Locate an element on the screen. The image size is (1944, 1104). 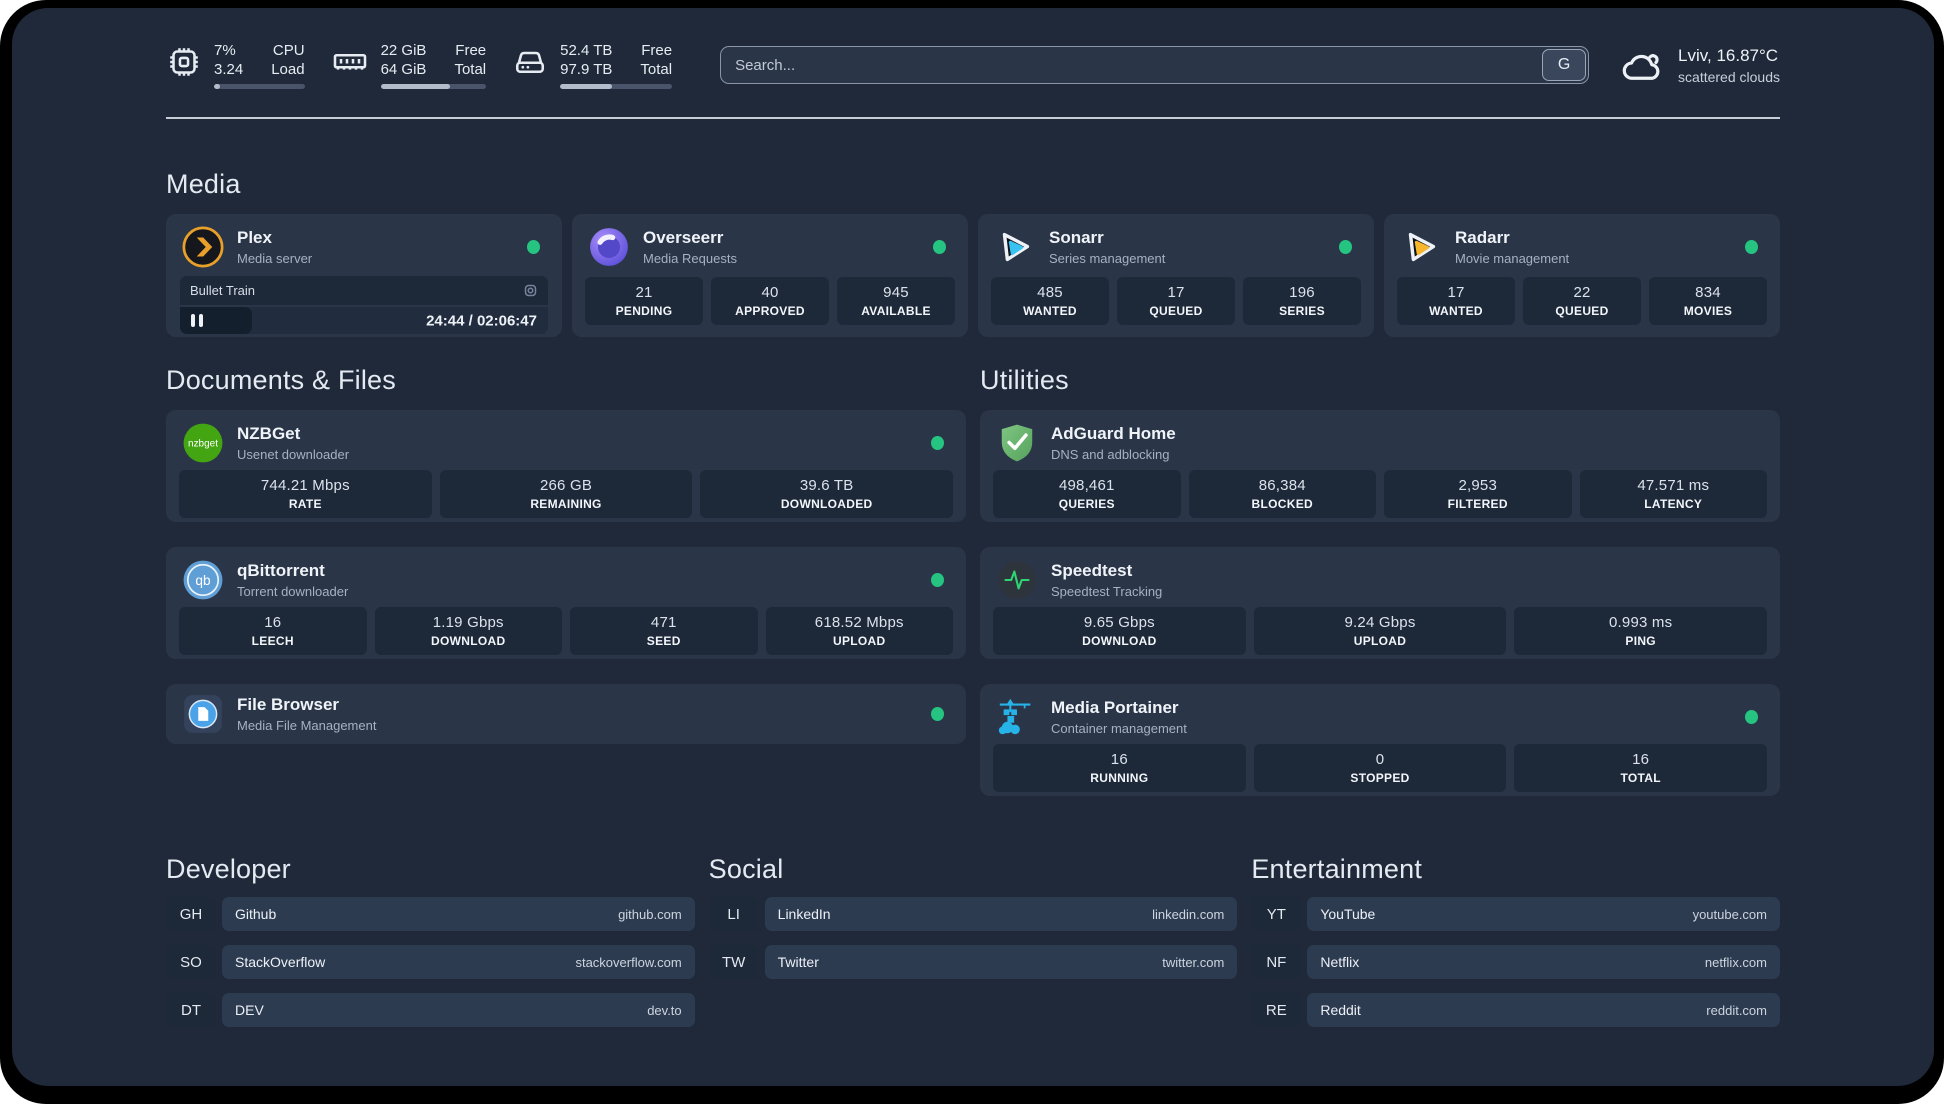
app-desc: Media Requests is located at coordinates (690, 258).